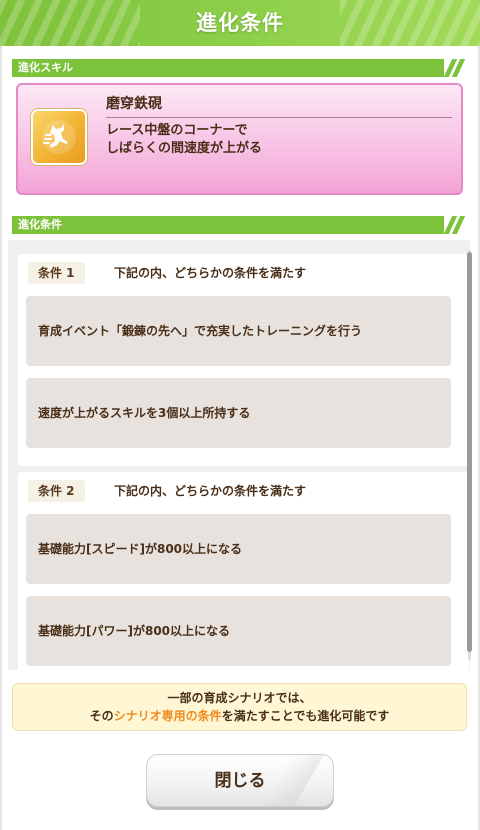 The height and width of the screenshot is (830, 480). I want to click on notice-suffix: を満たすことでも進化可能です, so click(305, 716).